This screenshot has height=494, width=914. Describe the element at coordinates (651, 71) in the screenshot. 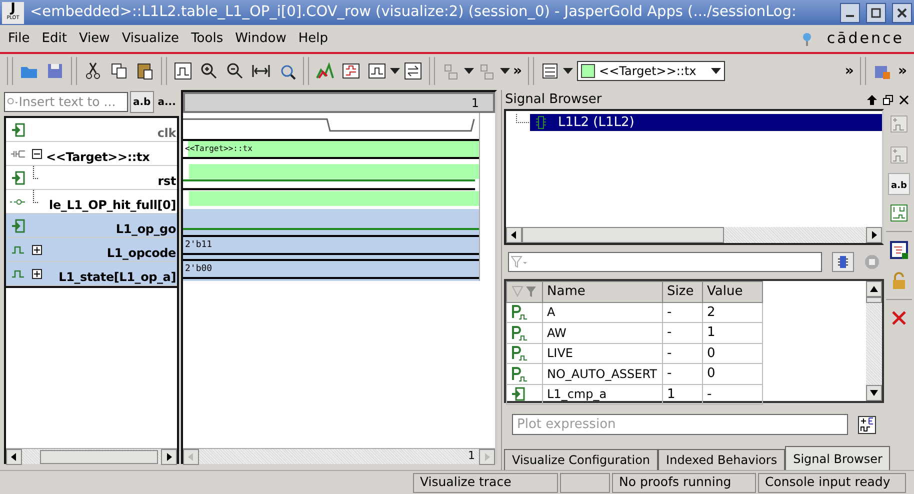

I see `target-combo: <<Target>>::tx` at that location.